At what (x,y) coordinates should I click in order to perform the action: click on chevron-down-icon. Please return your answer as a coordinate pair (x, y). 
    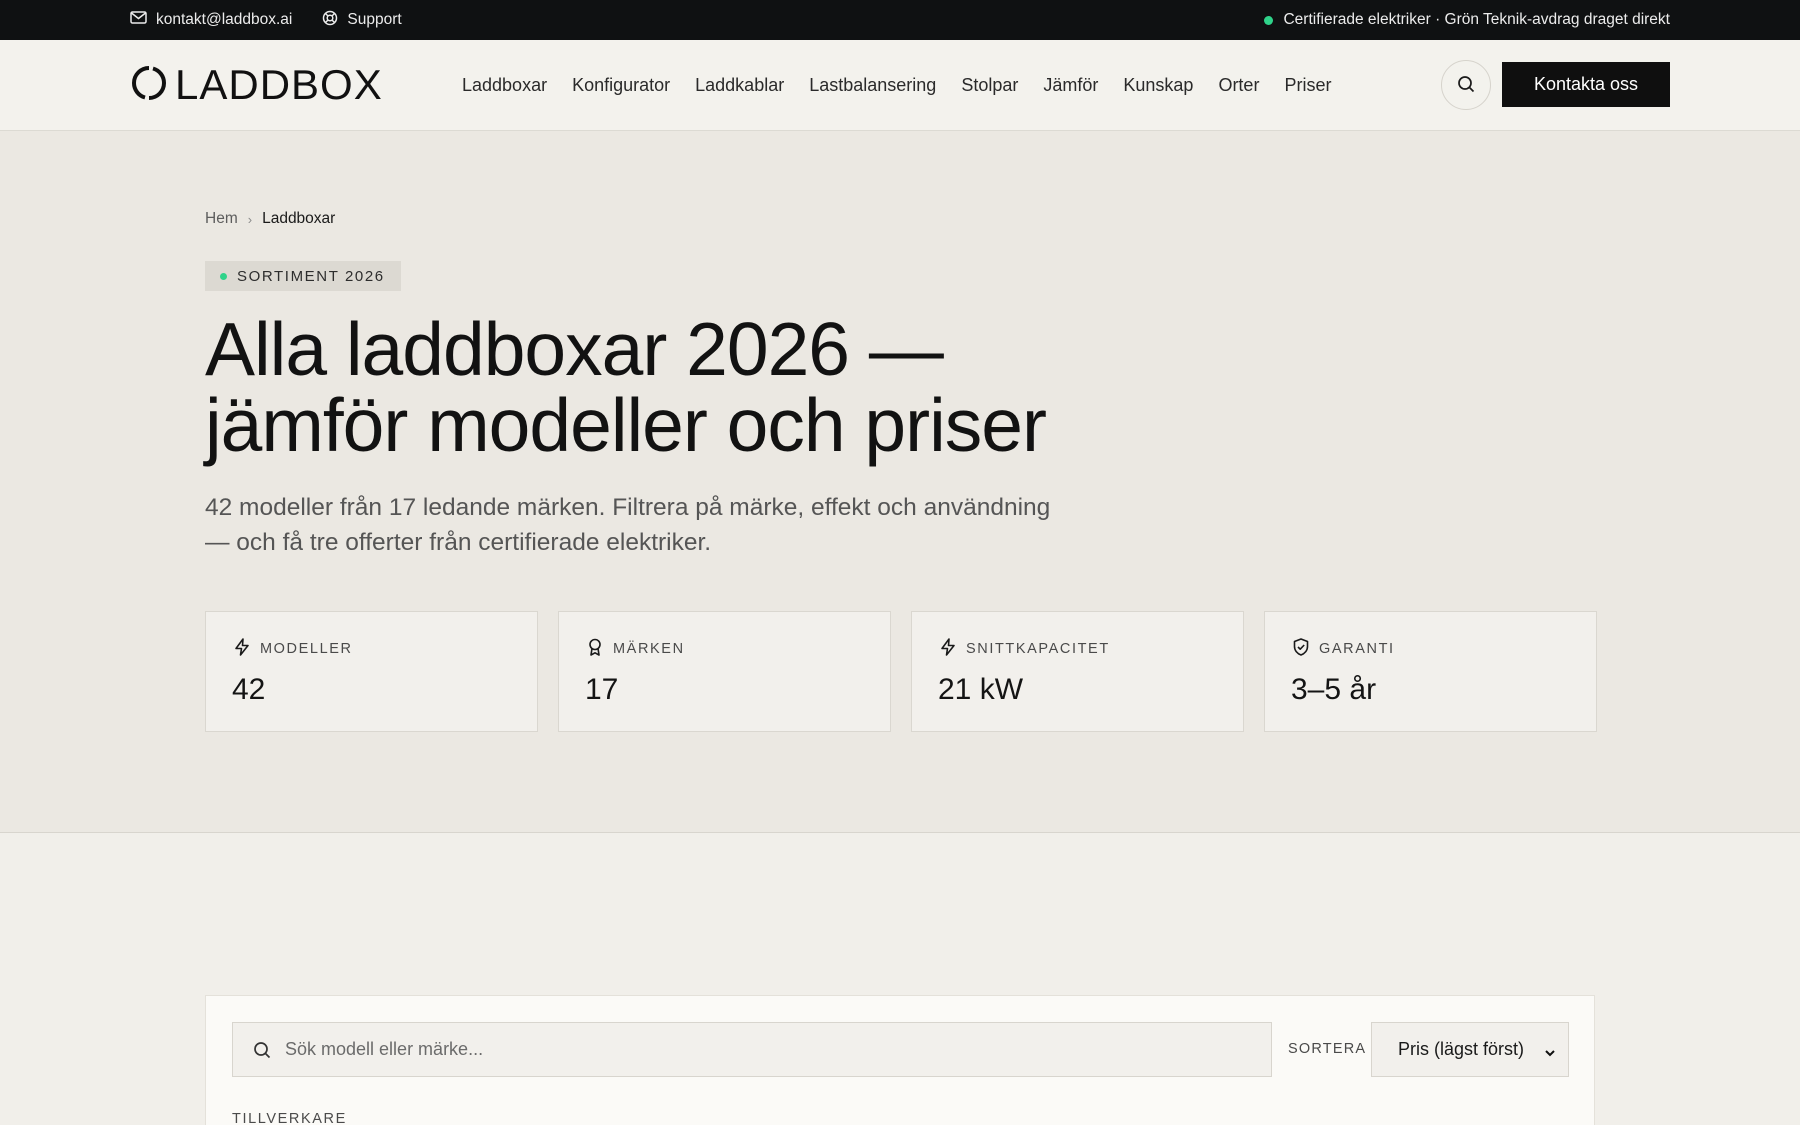
    Looking at the image, I should click on (1550, 1053).